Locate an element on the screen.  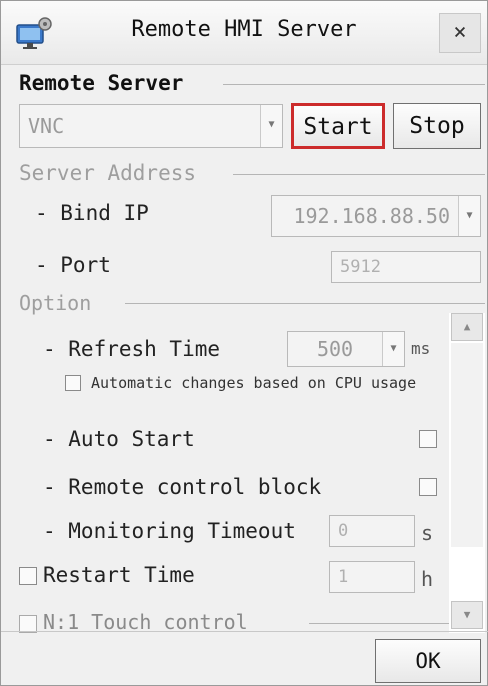
auto-start-checkbox is located at coordinates (428, 439).